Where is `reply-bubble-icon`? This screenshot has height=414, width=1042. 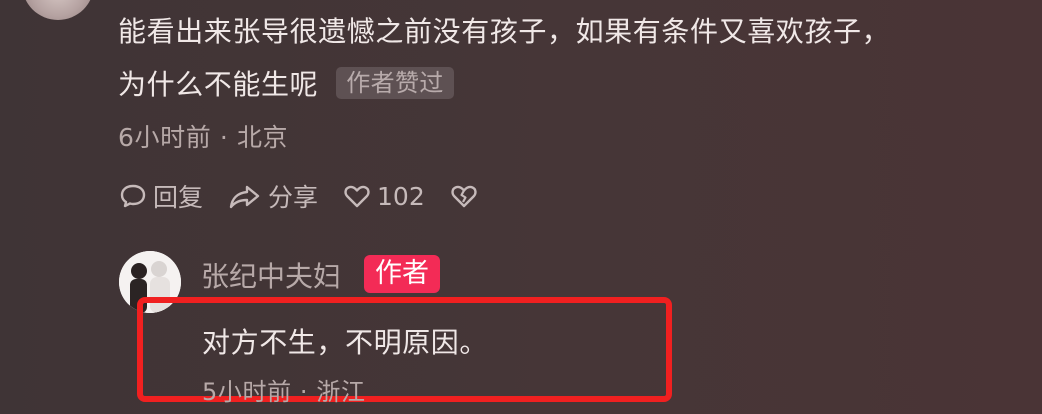
reply-bubble-icon is located at coordinates (133, 196).